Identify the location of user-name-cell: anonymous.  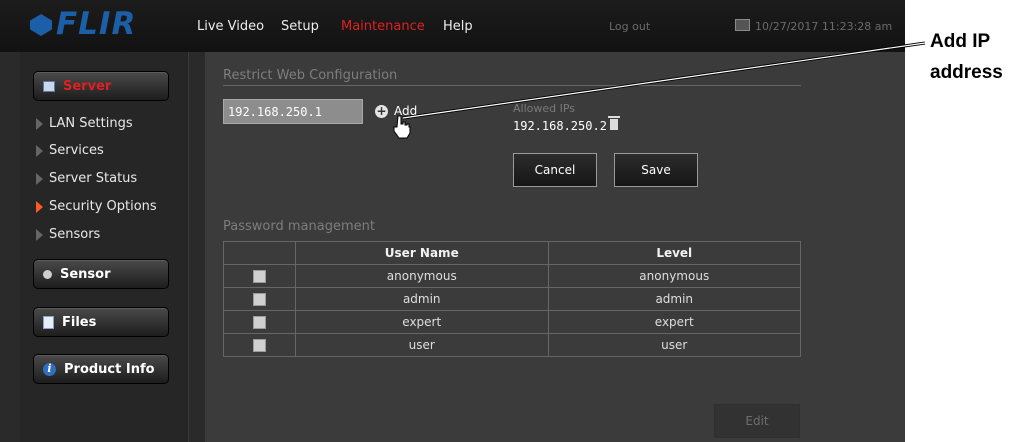
(422, 276).